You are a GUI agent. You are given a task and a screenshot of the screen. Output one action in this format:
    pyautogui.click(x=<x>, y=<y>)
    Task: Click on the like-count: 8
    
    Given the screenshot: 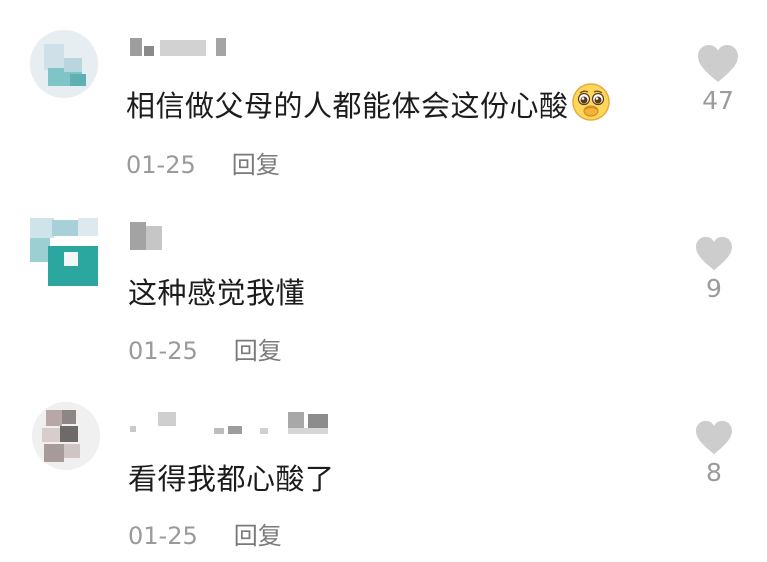 What is the action you would take?
    pyautogui.click(x=714, y=472)
    